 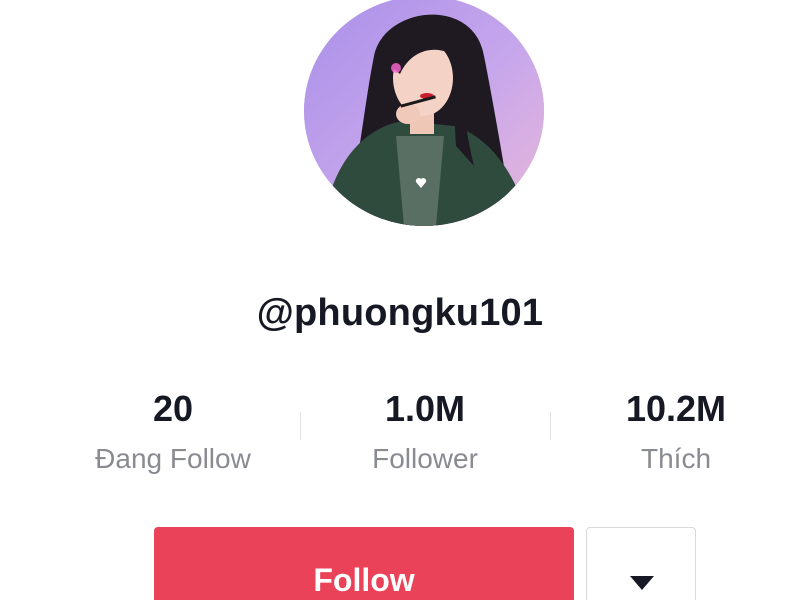 What do you see at coordinates (641, 563) in the screenshot?
I see `more-options-button` at bounding box center [641, 563].